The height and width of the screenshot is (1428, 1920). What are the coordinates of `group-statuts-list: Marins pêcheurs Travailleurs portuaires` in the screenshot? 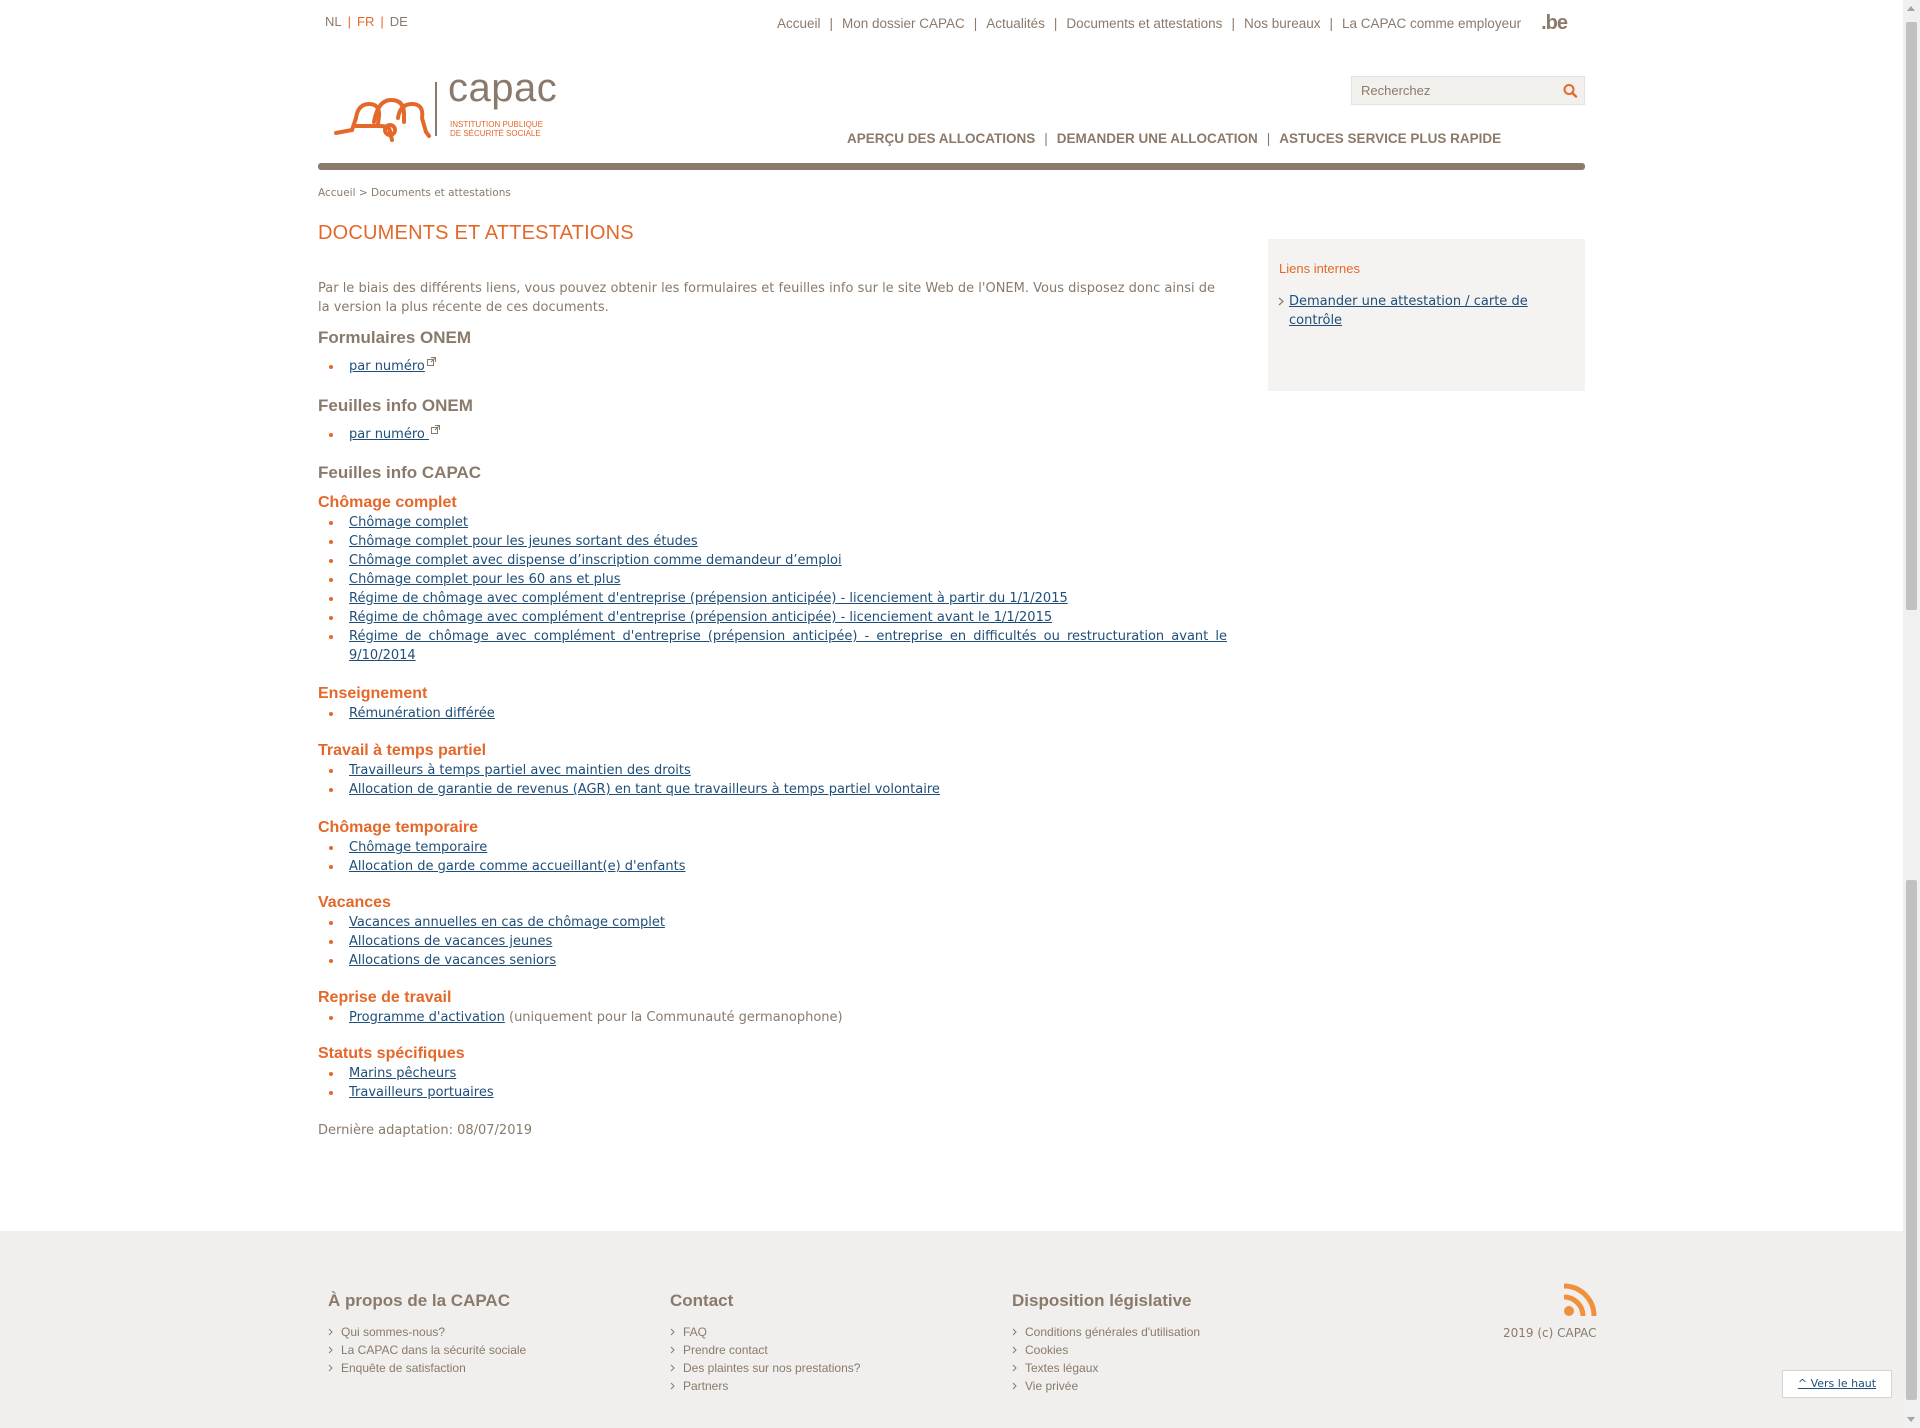 It's located at (773, 1083).